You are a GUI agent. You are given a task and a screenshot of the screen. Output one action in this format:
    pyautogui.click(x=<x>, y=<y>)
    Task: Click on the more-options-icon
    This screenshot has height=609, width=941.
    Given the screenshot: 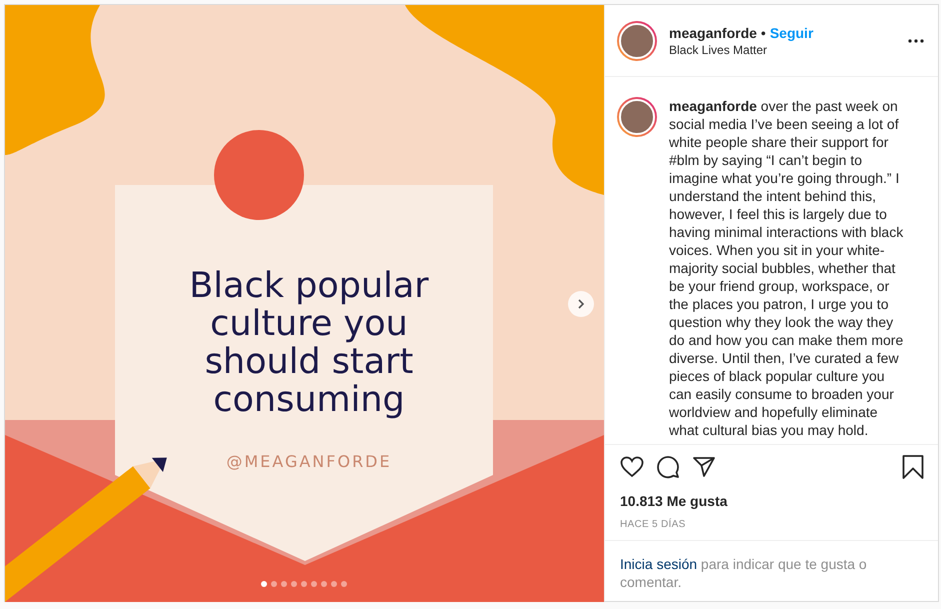 What is the action you would take?
    pyautogui.click(x=916, y=40)
    